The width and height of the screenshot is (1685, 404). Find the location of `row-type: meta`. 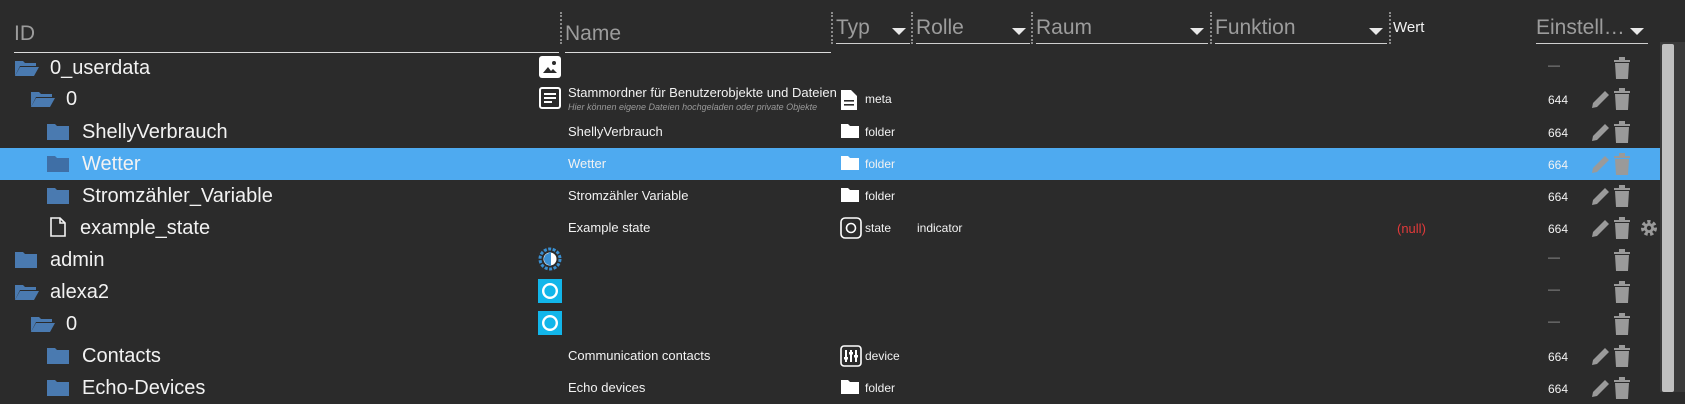

row-type: meta is located at coordinates (878, 99).